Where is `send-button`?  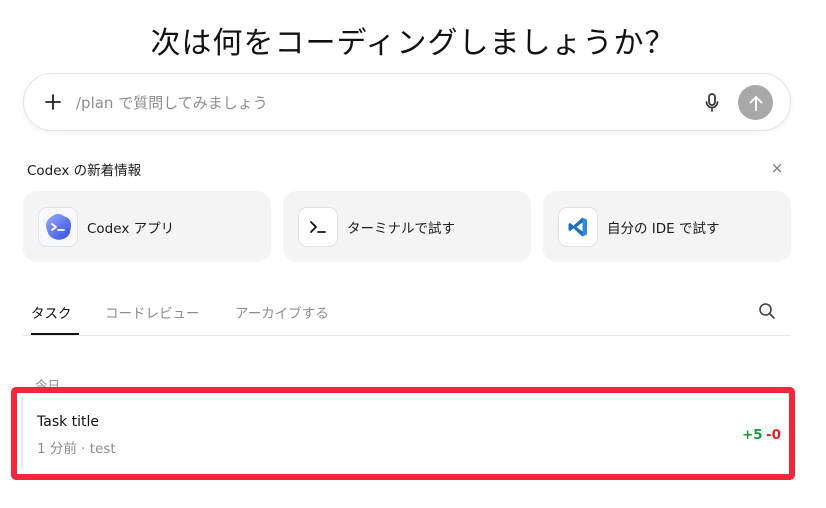 send-button is located at coordinates (755, 102).